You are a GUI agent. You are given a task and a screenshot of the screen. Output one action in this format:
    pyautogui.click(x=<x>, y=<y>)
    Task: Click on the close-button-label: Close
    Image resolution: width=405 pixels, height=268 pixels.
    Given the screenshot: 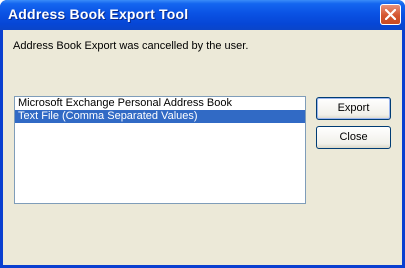 What is the action you would take?
    pyautogui.click(x=353, y=137)
    